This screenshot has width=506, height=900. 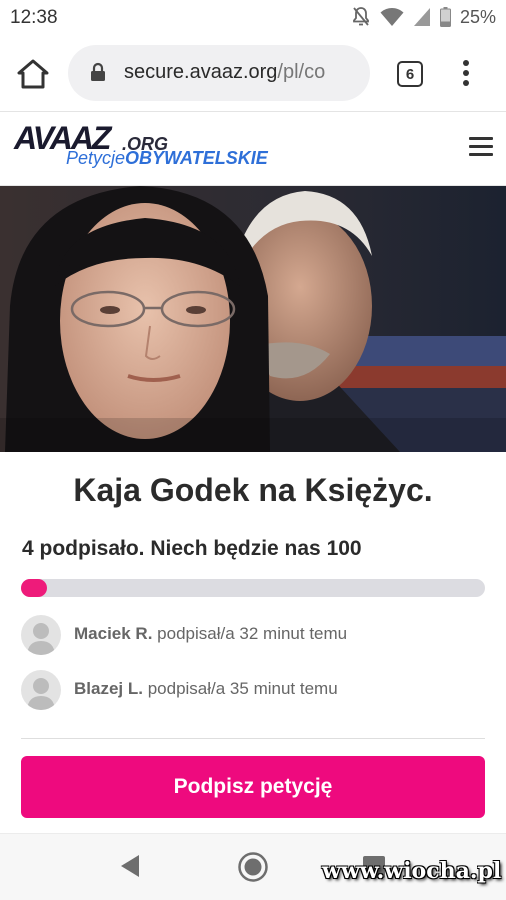 I want to click on site-header: AVAAZ .ORG PetycjeOBYWATELSKIE, so click(x=253, y=149).